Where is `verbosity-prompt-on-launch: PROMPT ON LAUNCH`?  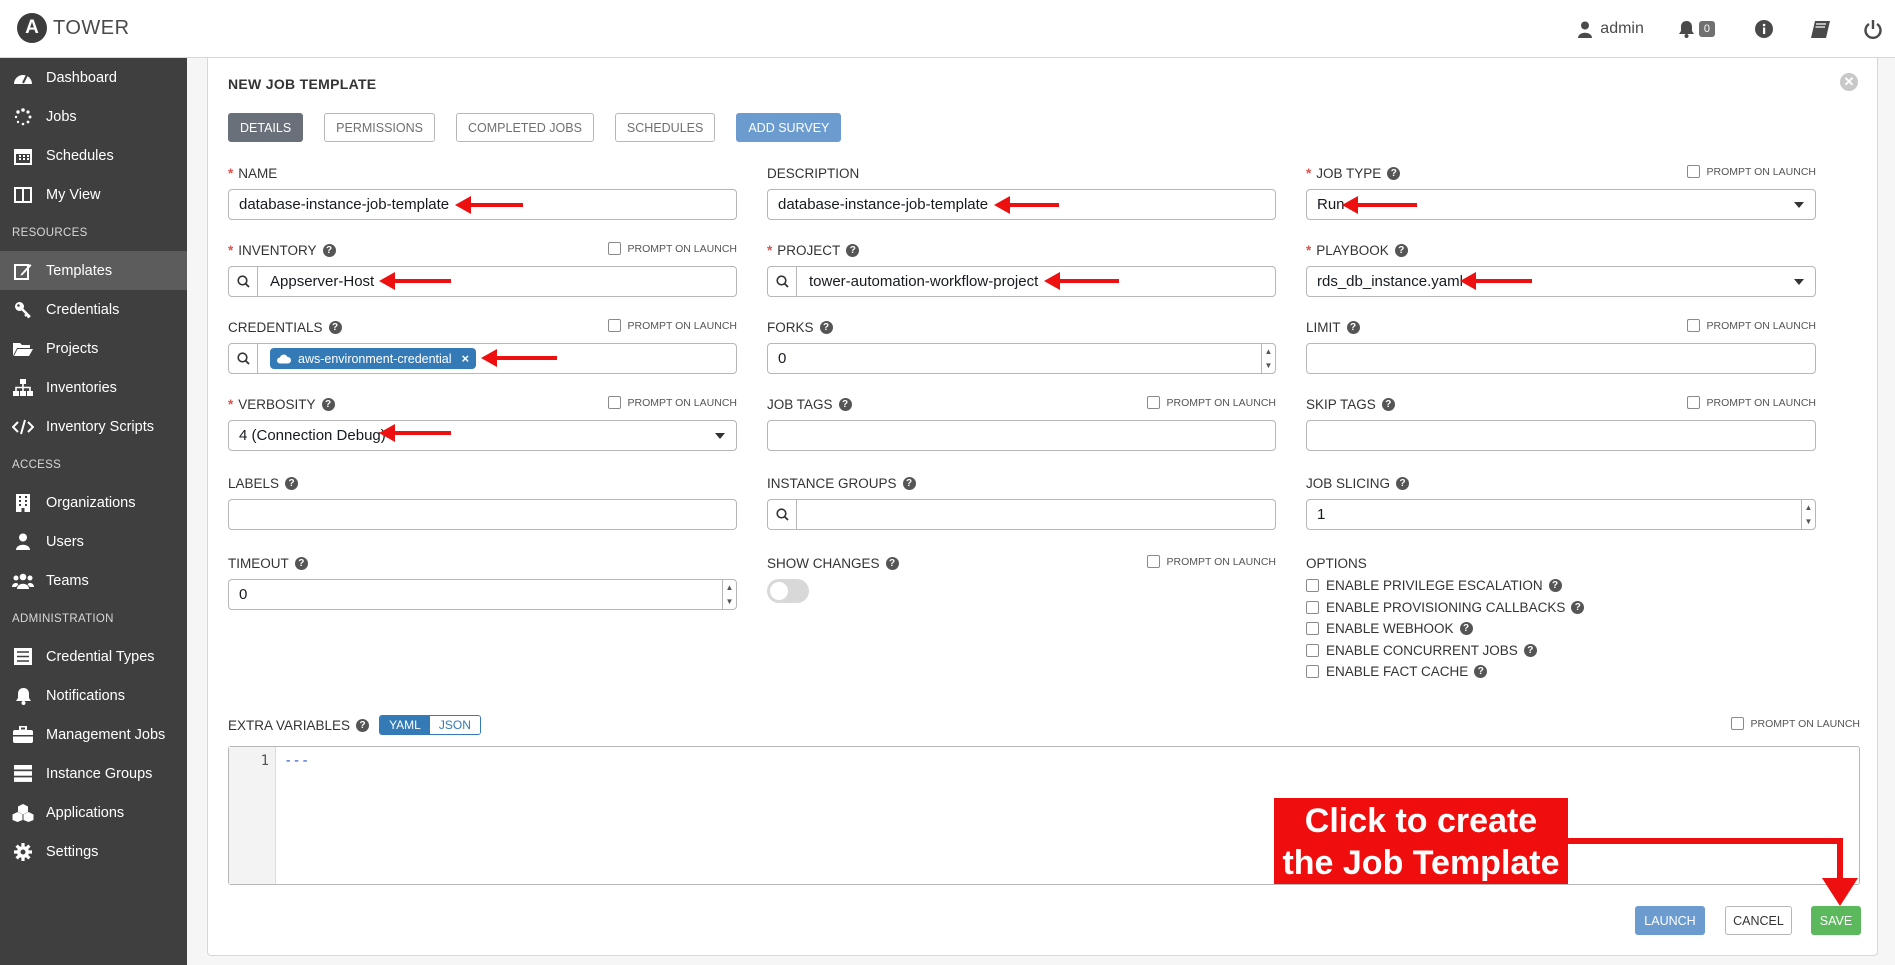
verbosity-prompt-on-launch: PROMPT ON LAUNCH is located at coordinates (672, 402).